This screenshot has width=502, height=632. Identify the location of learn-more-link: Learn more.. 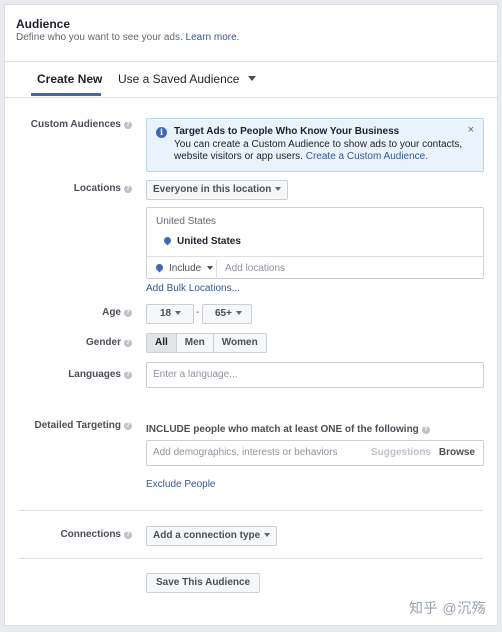
(213, 37).